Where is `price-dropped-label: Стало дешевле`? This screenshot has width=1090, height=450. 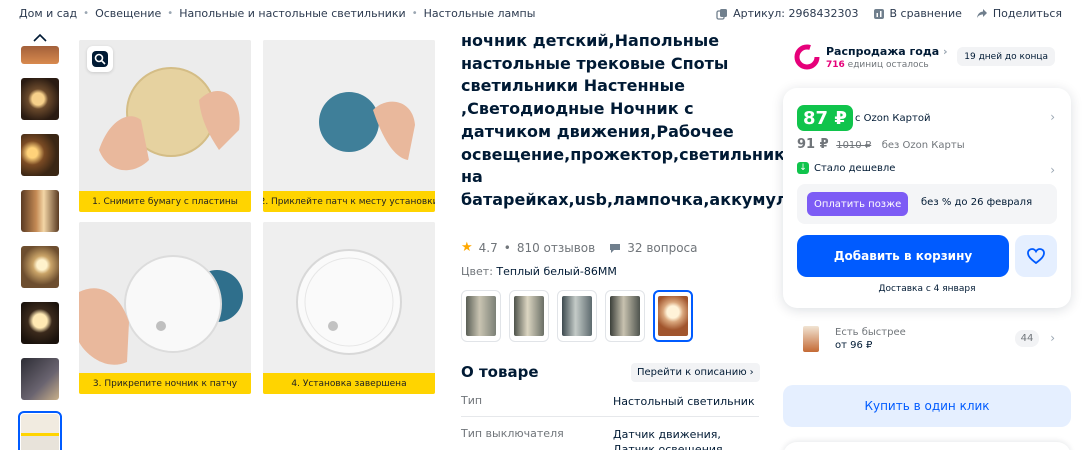 price-dropped-label: Стало дешевле is located at coordinates (855, 168).